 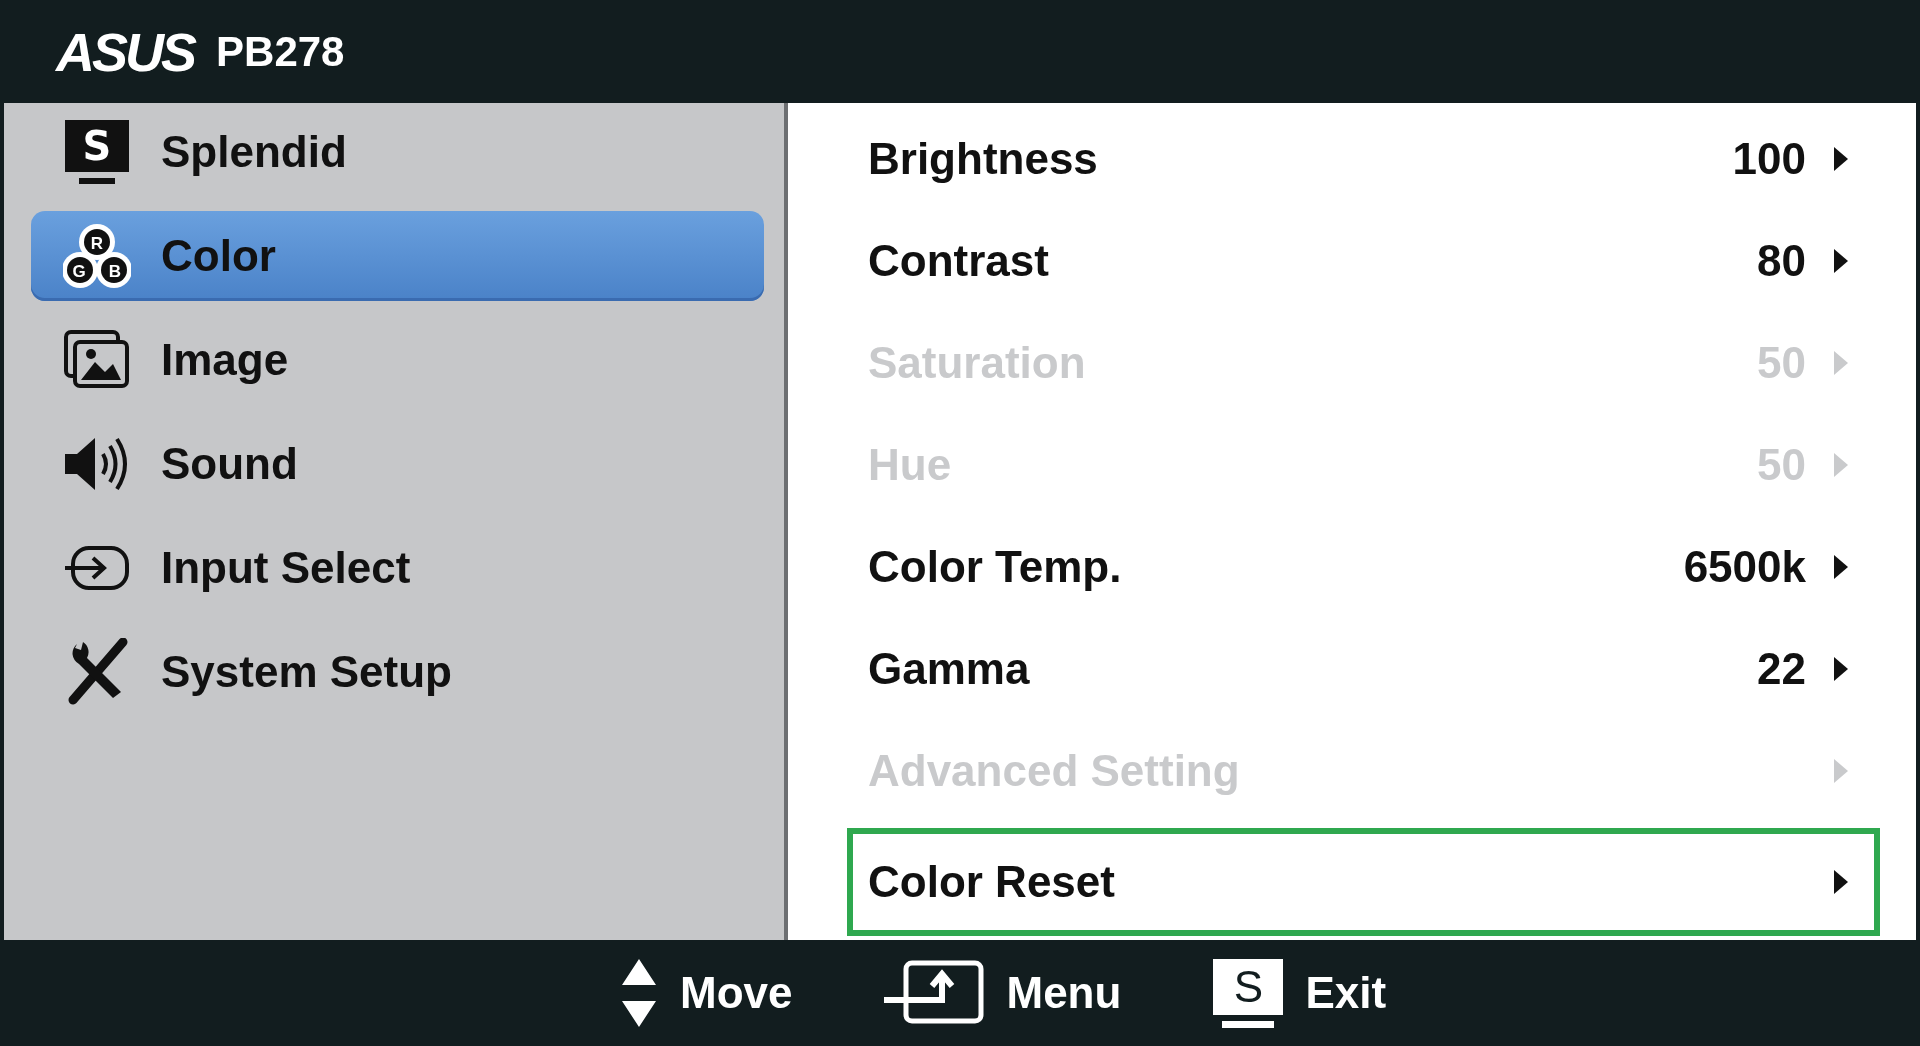 What do you see at coordinates (1363, 261) in the screenshot?
I see `setting-row: Contrast 80` at bounding box center [1363, 261].